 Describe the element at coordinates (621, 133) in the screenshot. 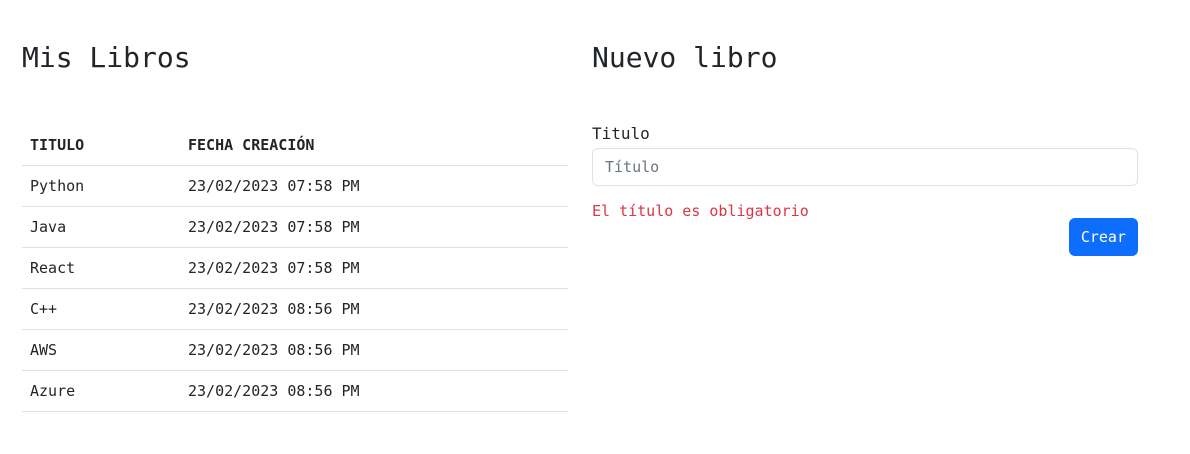

I see `titulo-label: Titulo` at that location.